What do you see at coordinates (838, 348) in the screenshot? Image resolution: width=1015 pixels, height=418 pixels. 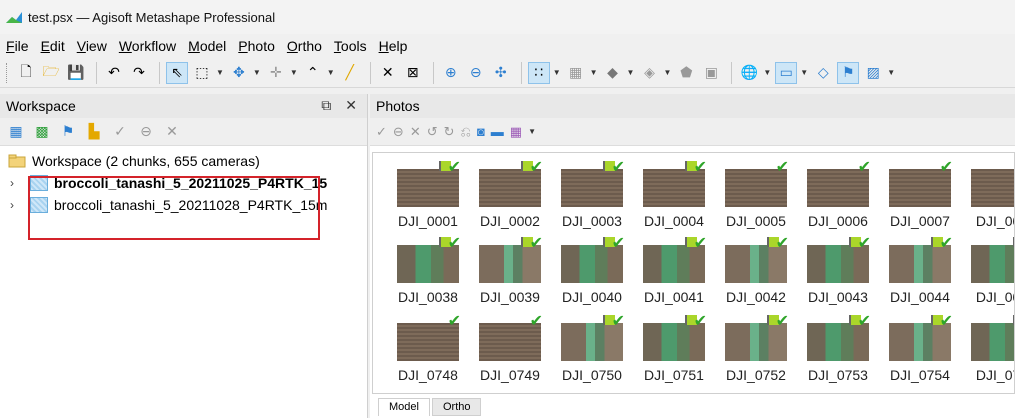 I see `photo-item: ✔ DJI_0753` at bounding box center [838, 348].